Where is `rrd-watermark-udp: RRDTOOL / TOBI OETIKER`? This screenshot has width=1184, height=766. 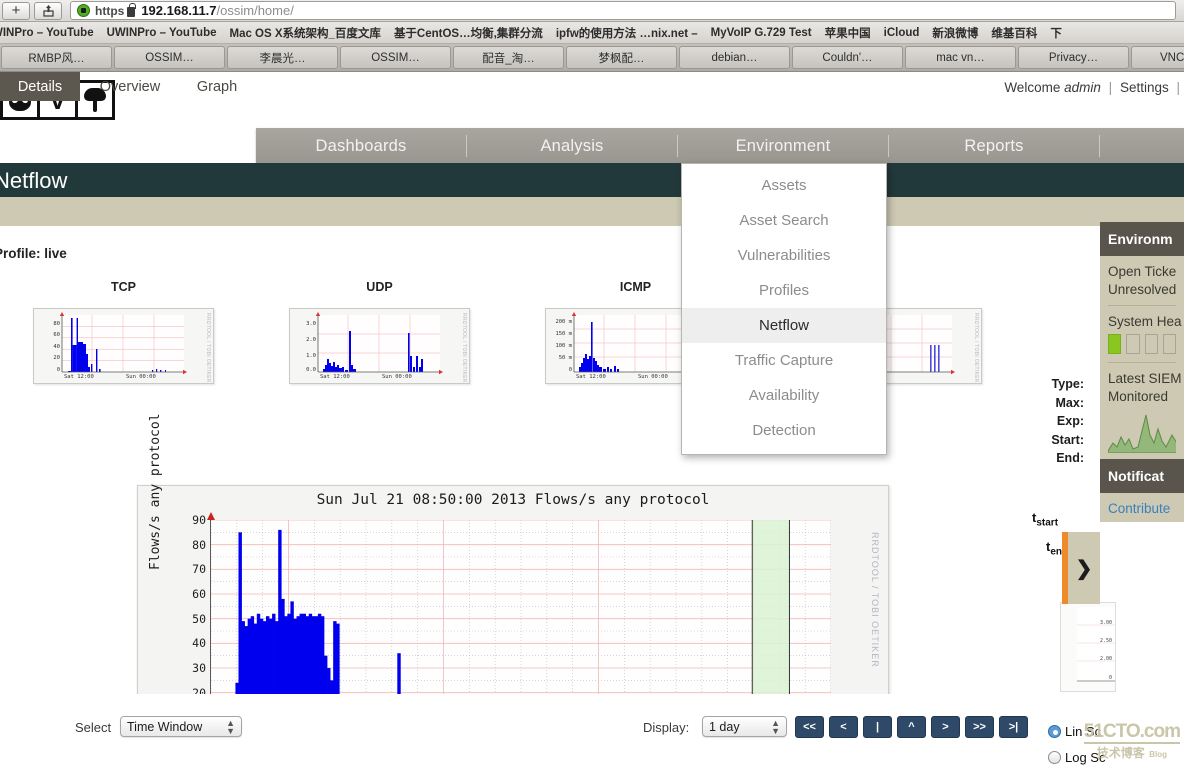 rrd-watermark-udp: RRDTOOL / TOBI OETIKER is located at coordinates (464, 348).